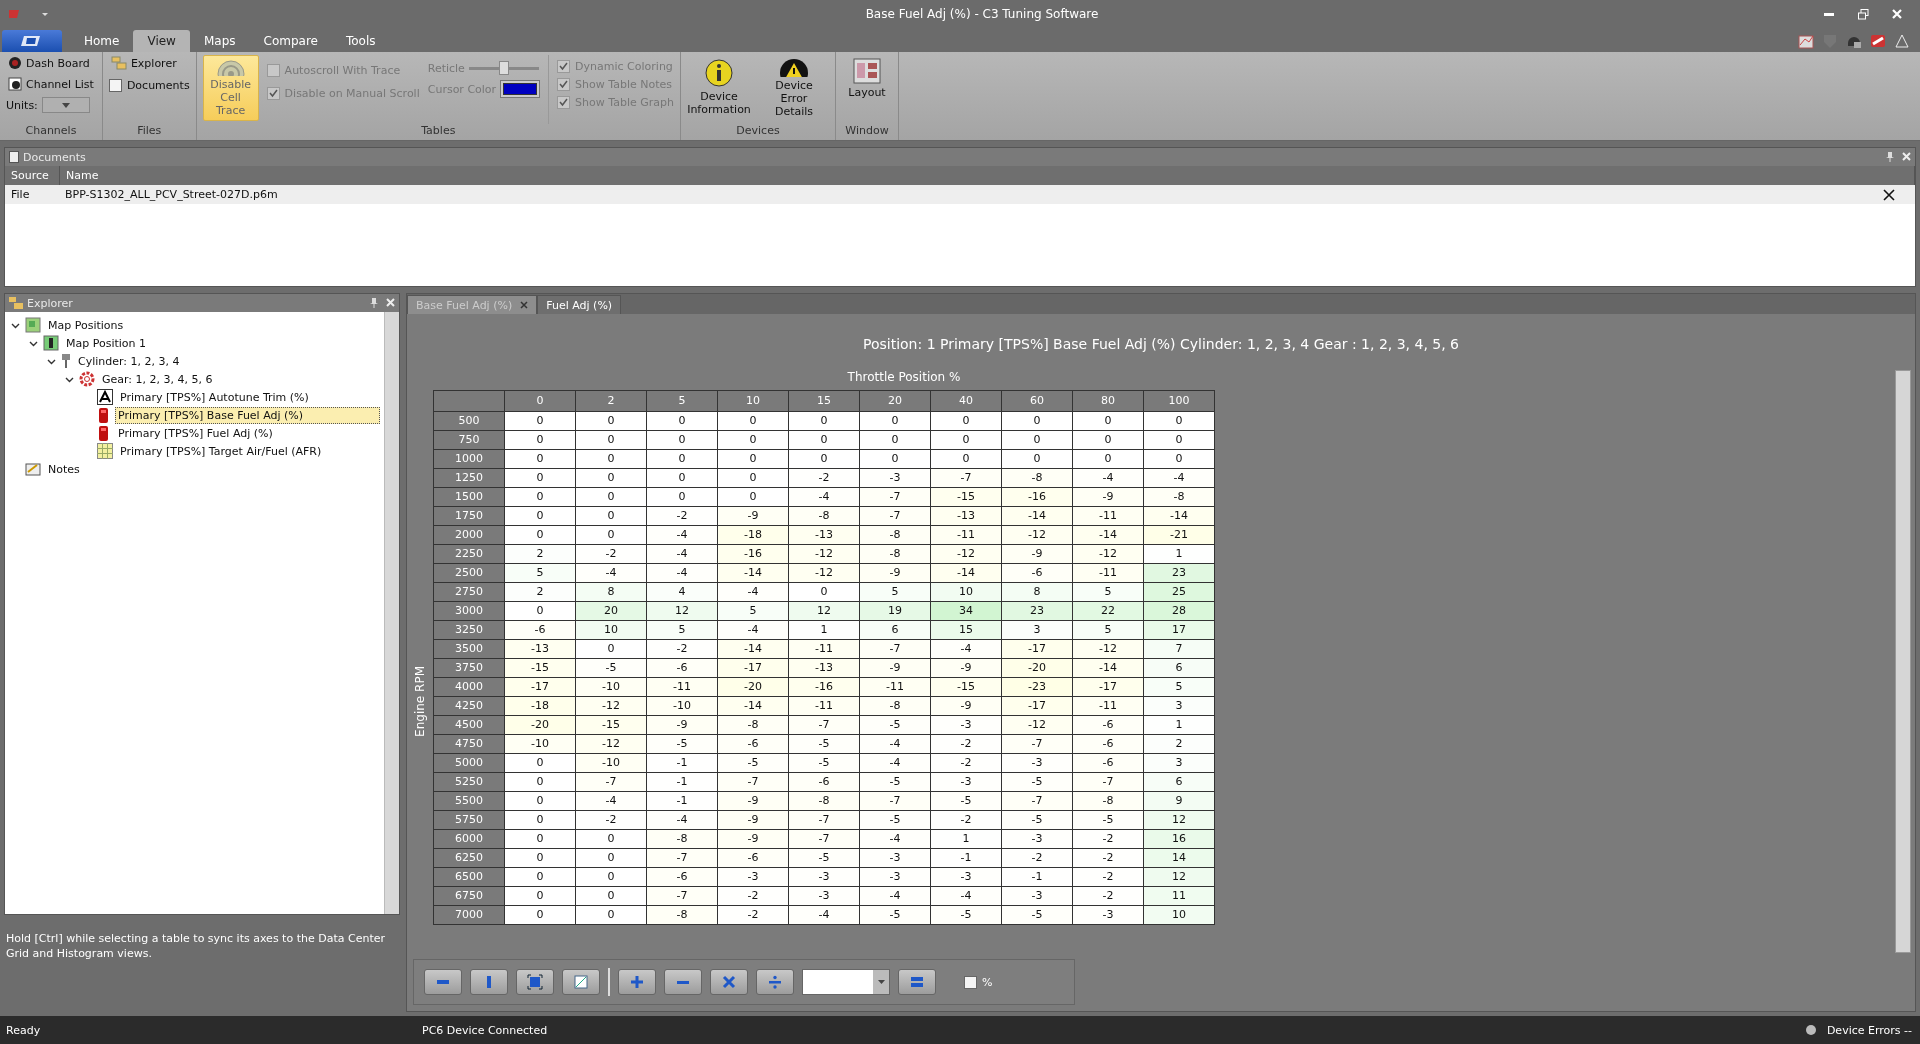  Describe the element at coordinates (195, 433) in the screenshot. I see `tree-item: Primary [TPS%] Fuel Adj (%)` at that location.